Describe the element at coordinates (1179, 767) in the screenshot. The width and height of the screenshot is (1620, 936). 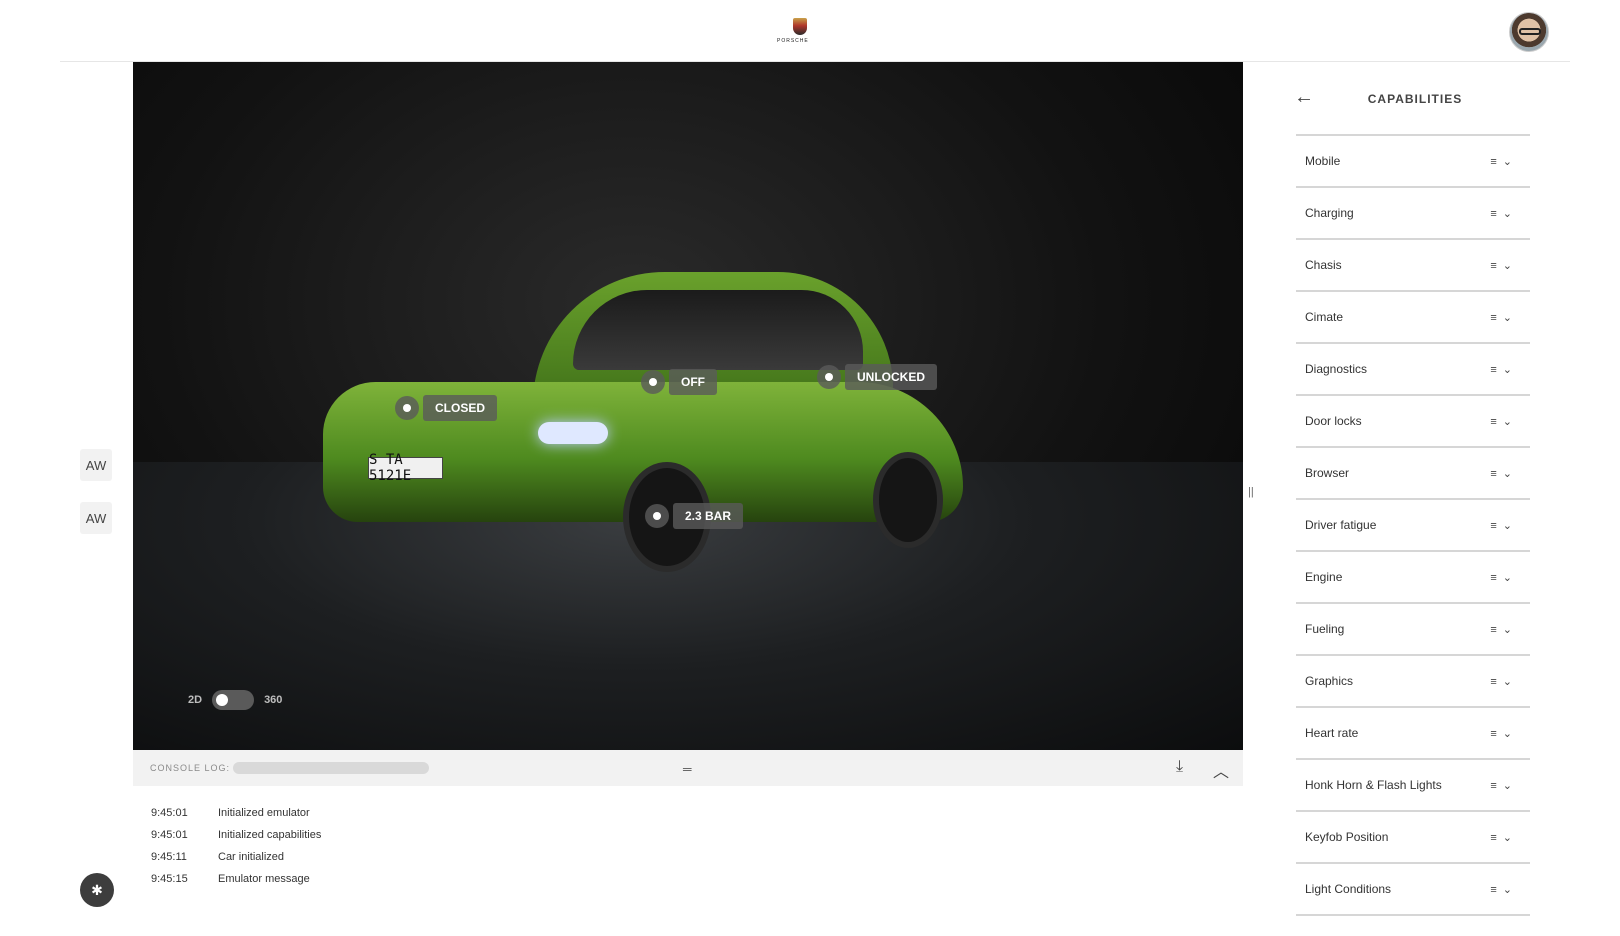
I see `download-icon: ⤓` at that location.